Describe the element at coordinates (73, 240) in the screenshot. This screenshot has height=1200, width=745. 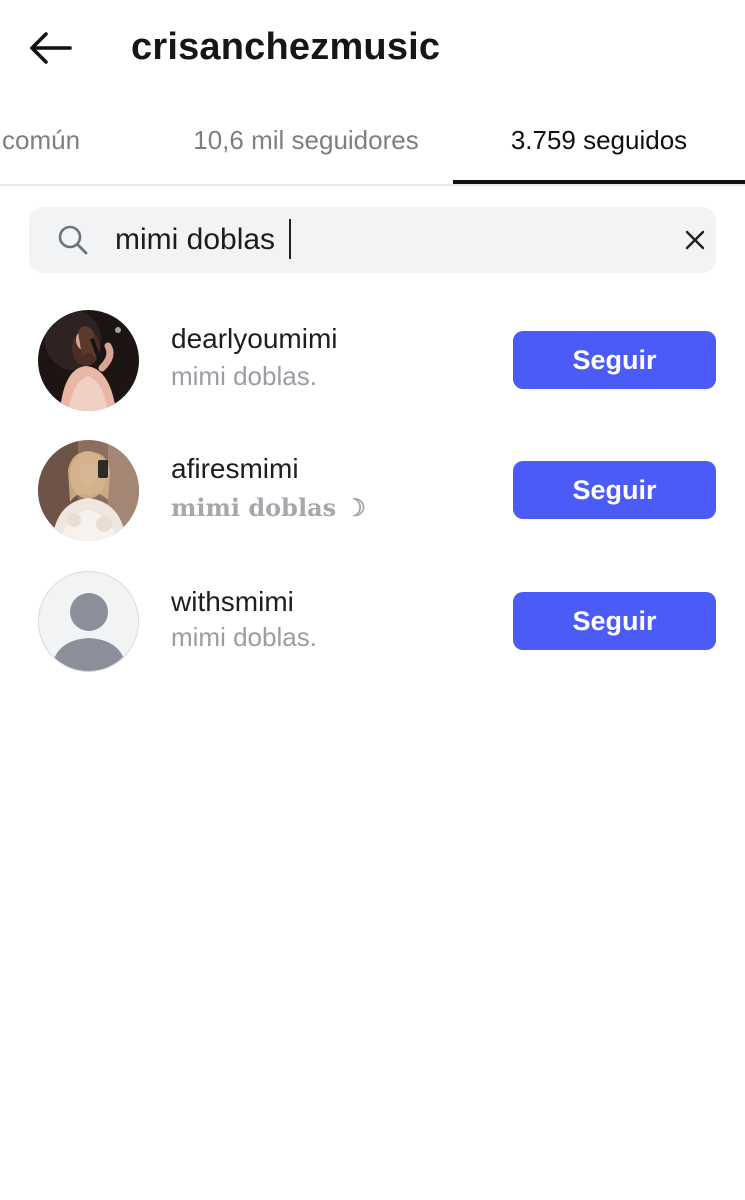
I see `search-icon` at that location.